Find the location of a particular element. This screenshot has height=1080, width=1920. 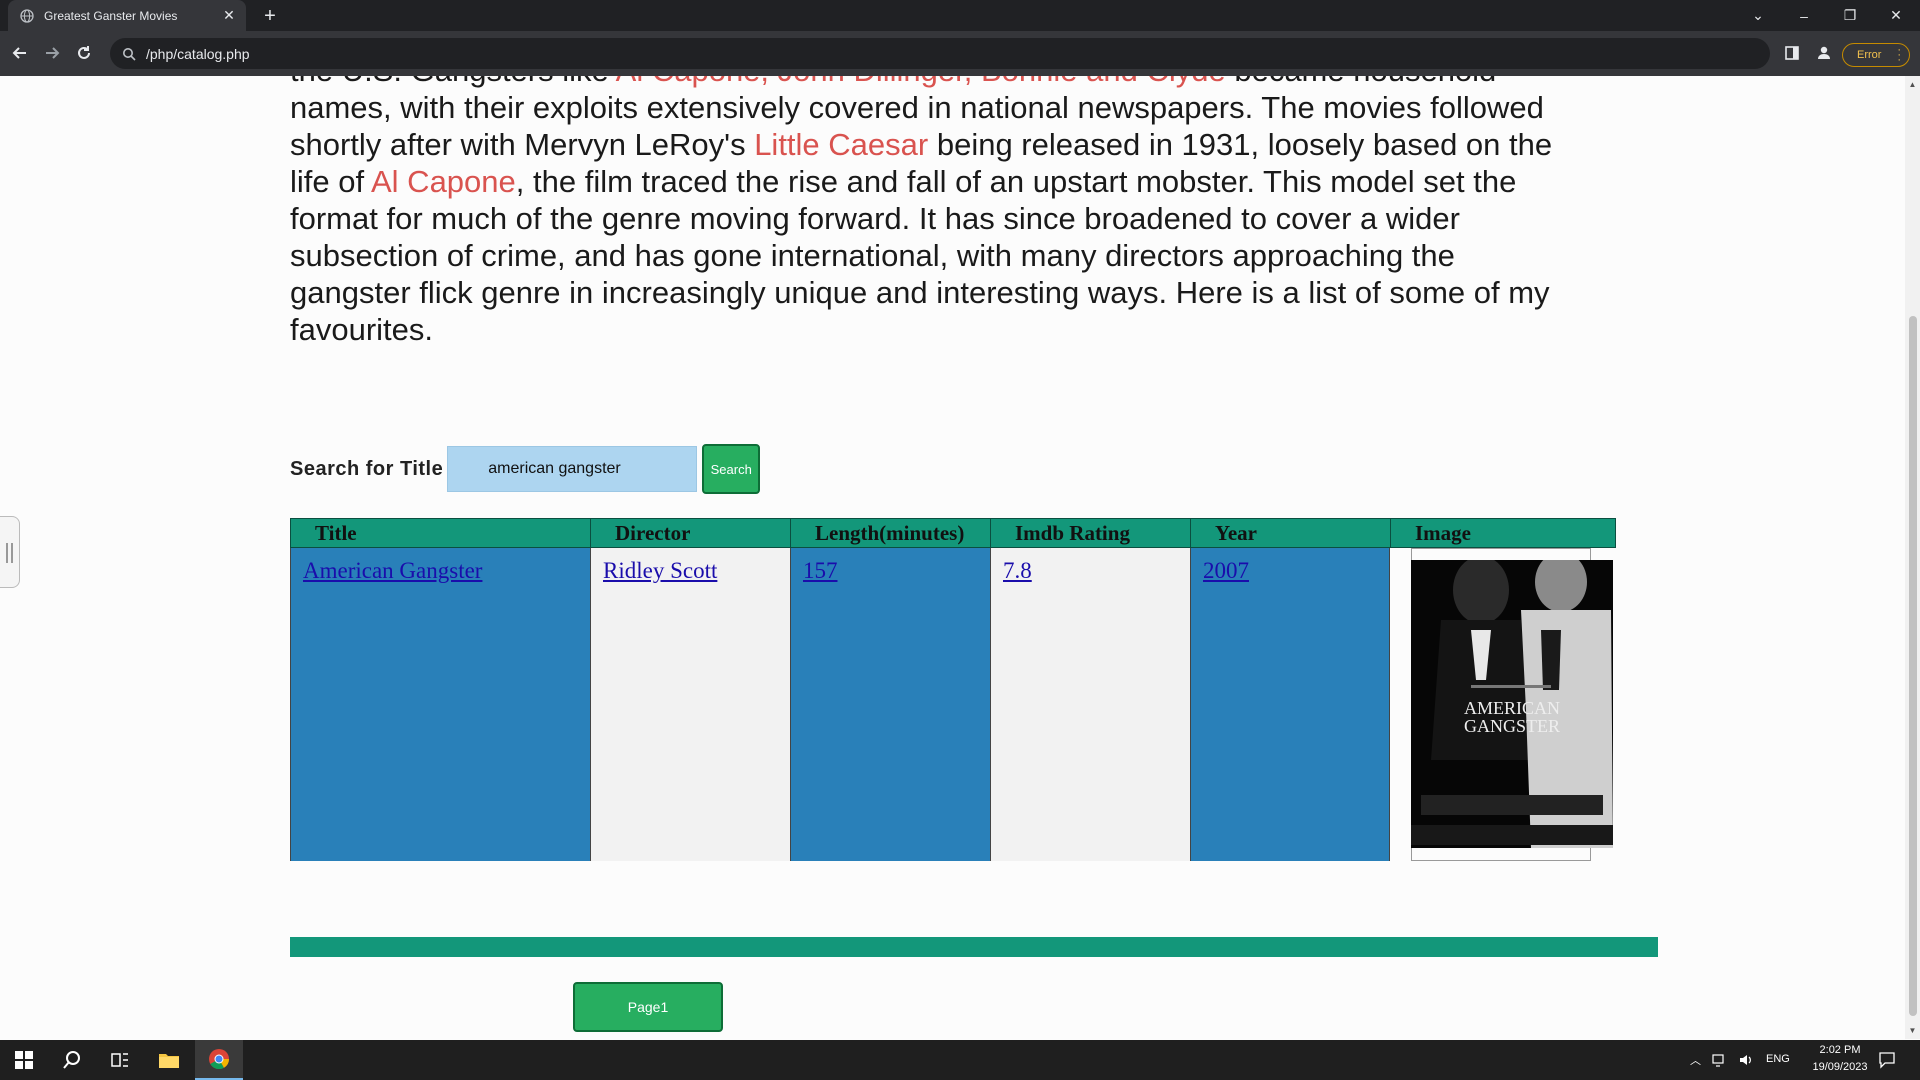

file-explorer-icon is located at coordinates (169, 1060).